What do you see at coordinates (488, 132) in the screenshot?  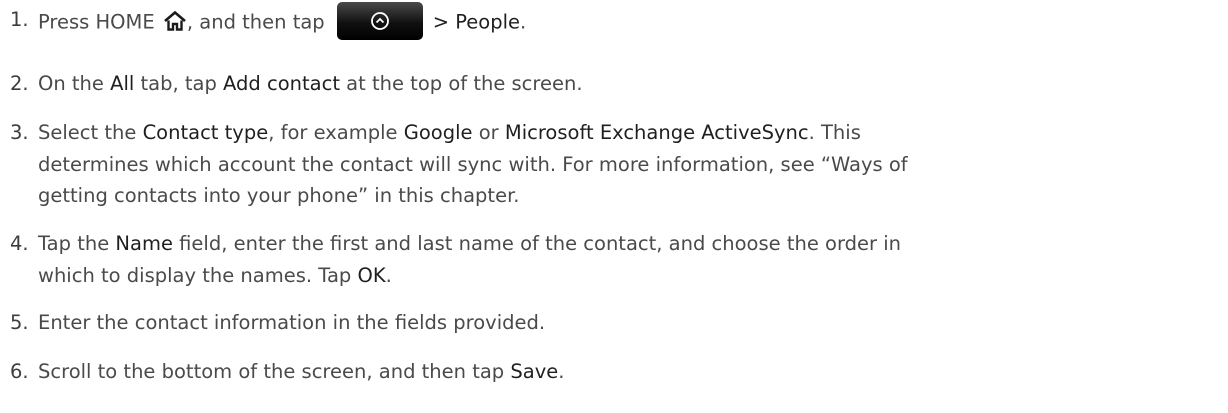 I see `step-text-part: or` at bounding box center [488, 132].